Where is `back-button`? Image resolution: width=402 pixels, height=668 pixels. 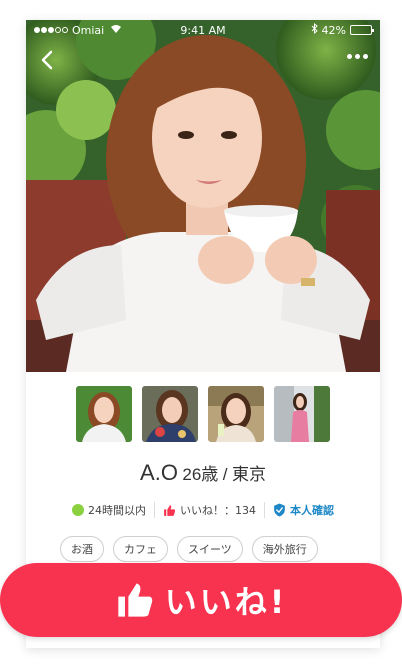 back-button is located at coordinates (48, 60).